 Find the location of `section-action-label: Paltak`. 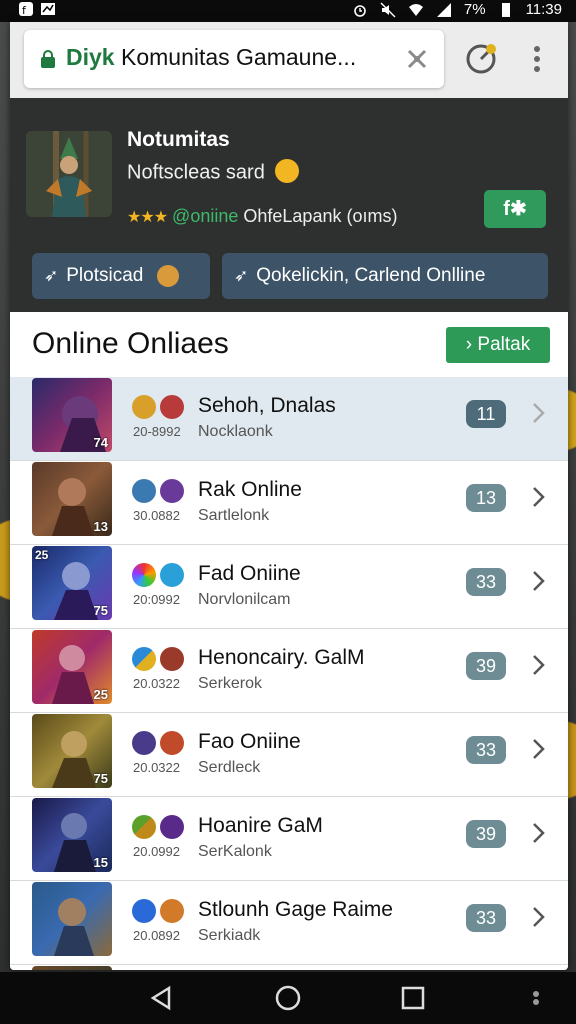

section-action-label: Paltak is located at coordinates (504, 344).